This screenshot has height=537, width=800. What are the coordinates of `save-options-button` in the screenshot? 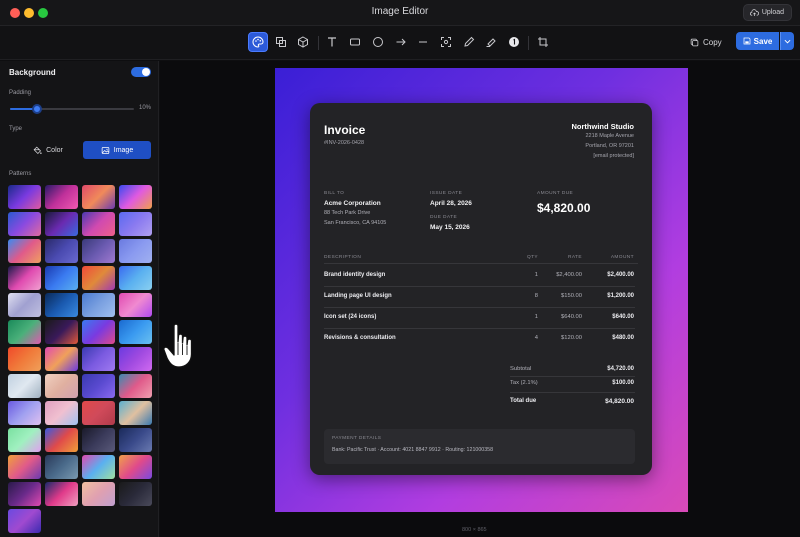 It's located at (787, 41).